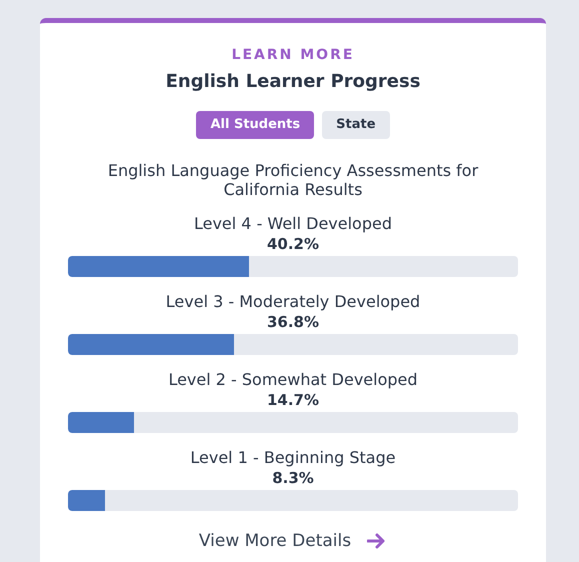 The image size is (579, 562). I want to click on view-details-link: View More Details, so click(293, 541).